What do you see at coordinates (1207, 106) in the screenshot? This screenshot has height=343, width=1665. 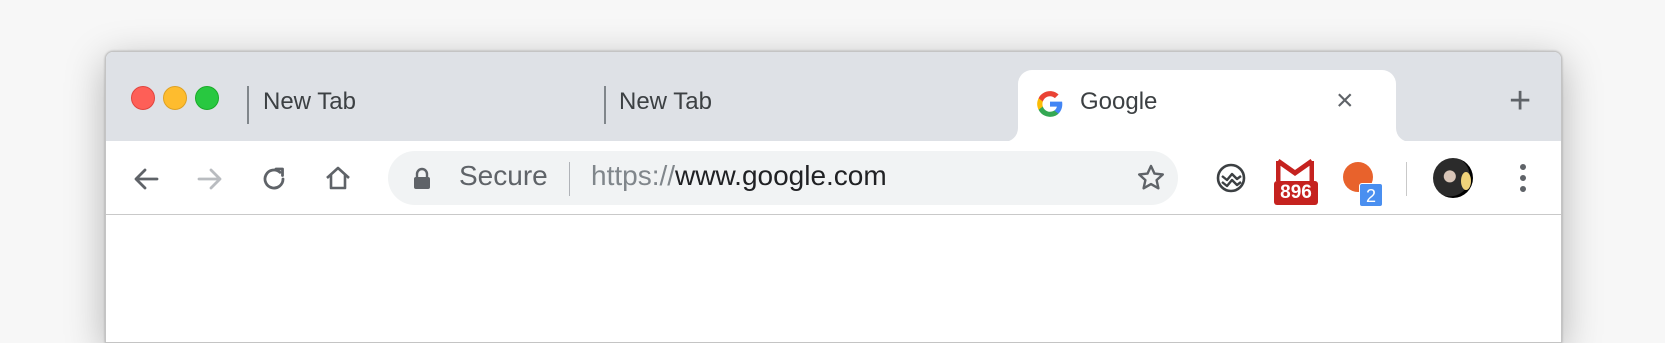 I see `tab-google: Google ×` at bounding box center [1207, 106].